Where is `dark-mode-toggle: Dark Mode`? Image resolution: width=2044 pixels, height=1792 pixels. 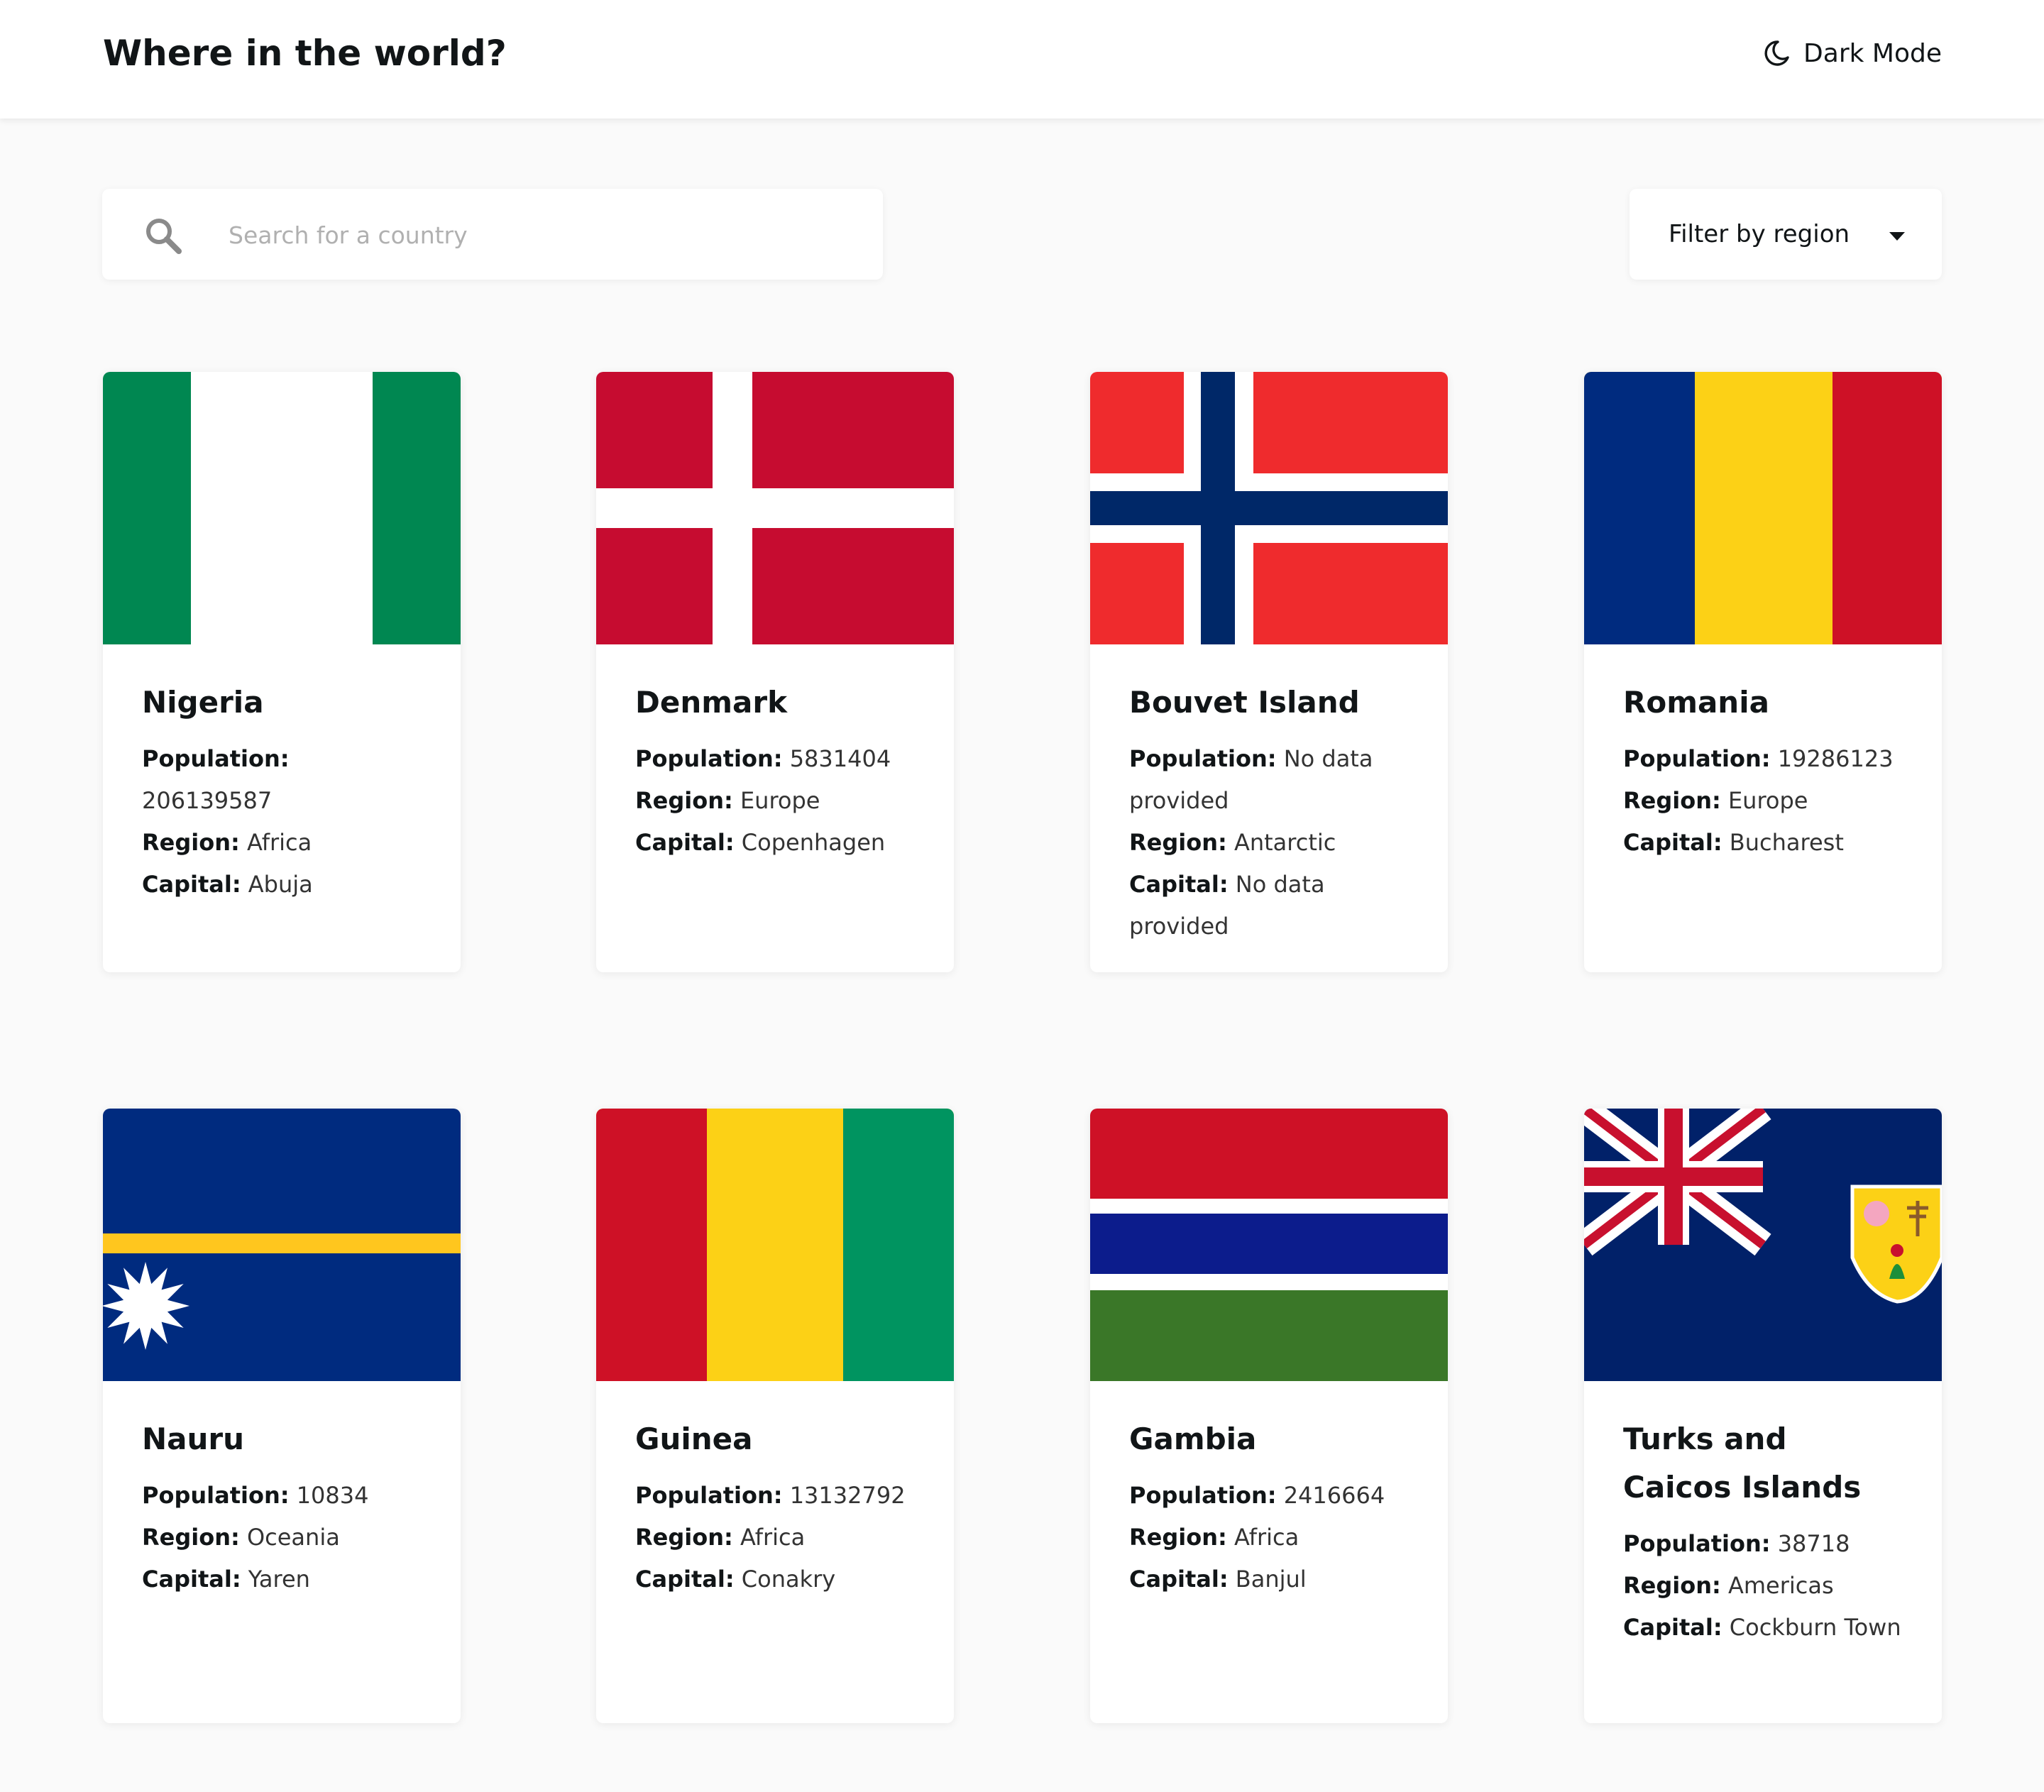
dark-mode-toggle: Dark Mode is located at coordinates (1852, 53).